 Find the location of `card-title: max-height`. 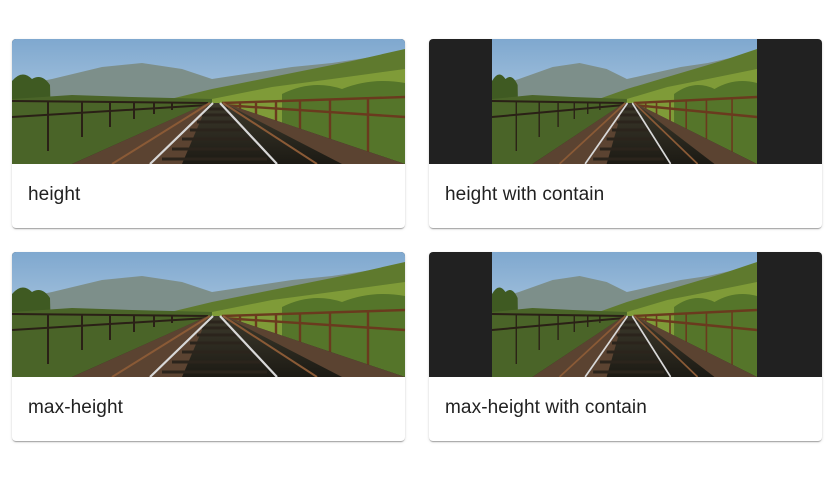

card-title: max-height is located at coordinates (75, 407).